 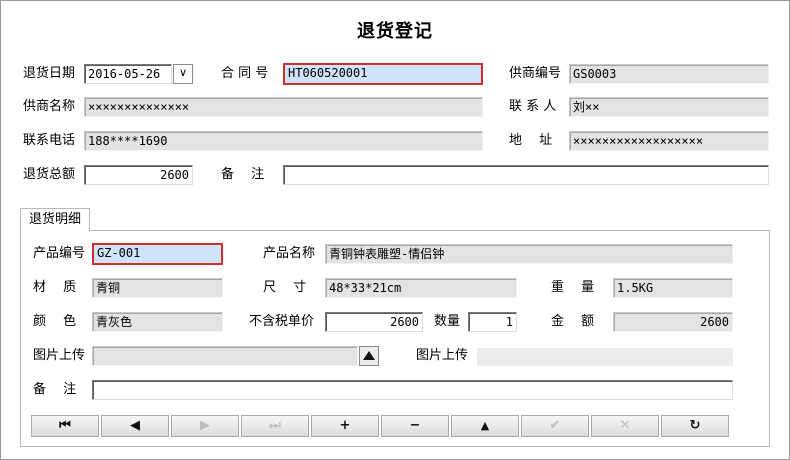 What do you see at coordinates (573, 321) in the screenshot?
I see `amount-label: 金 额` at bounding box center [573, 321].